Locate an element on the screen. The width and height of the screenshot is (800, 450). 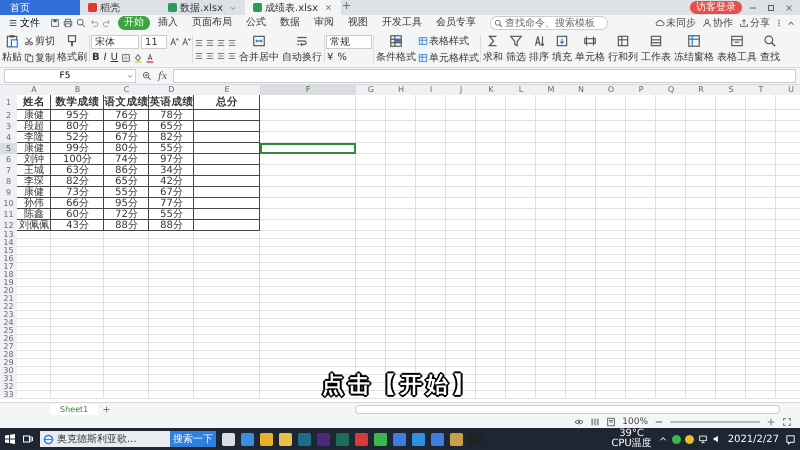
new-tab-icon is located at coordinates (346, 5).